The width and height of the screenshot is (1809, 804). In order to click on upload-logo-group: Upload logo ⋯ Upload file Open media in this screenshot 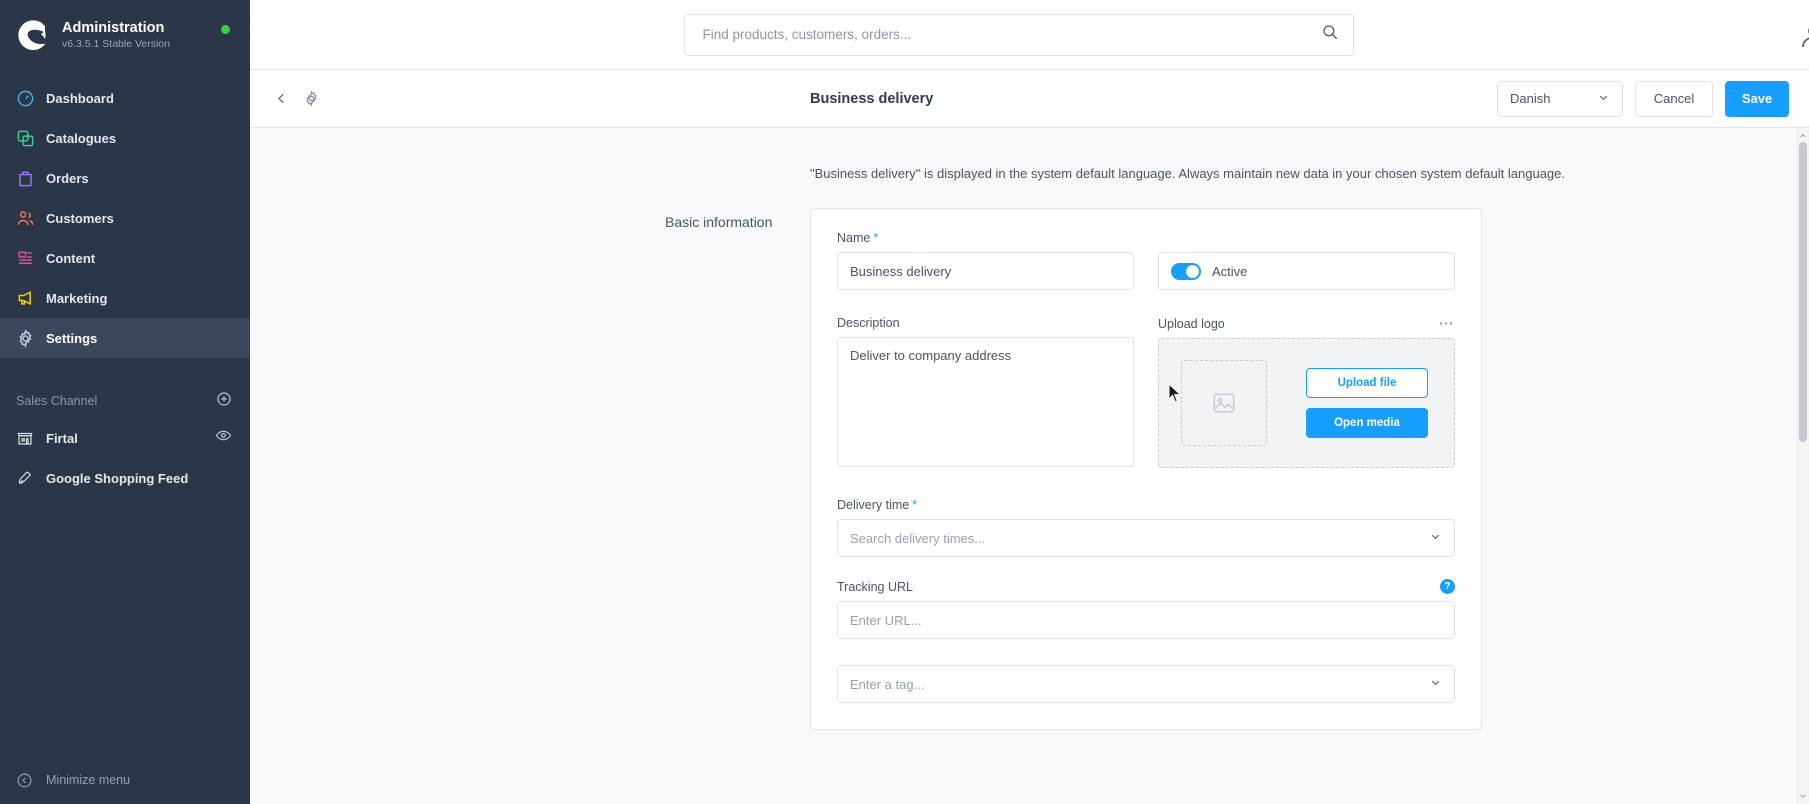, I will do `click(1306, 394)`.